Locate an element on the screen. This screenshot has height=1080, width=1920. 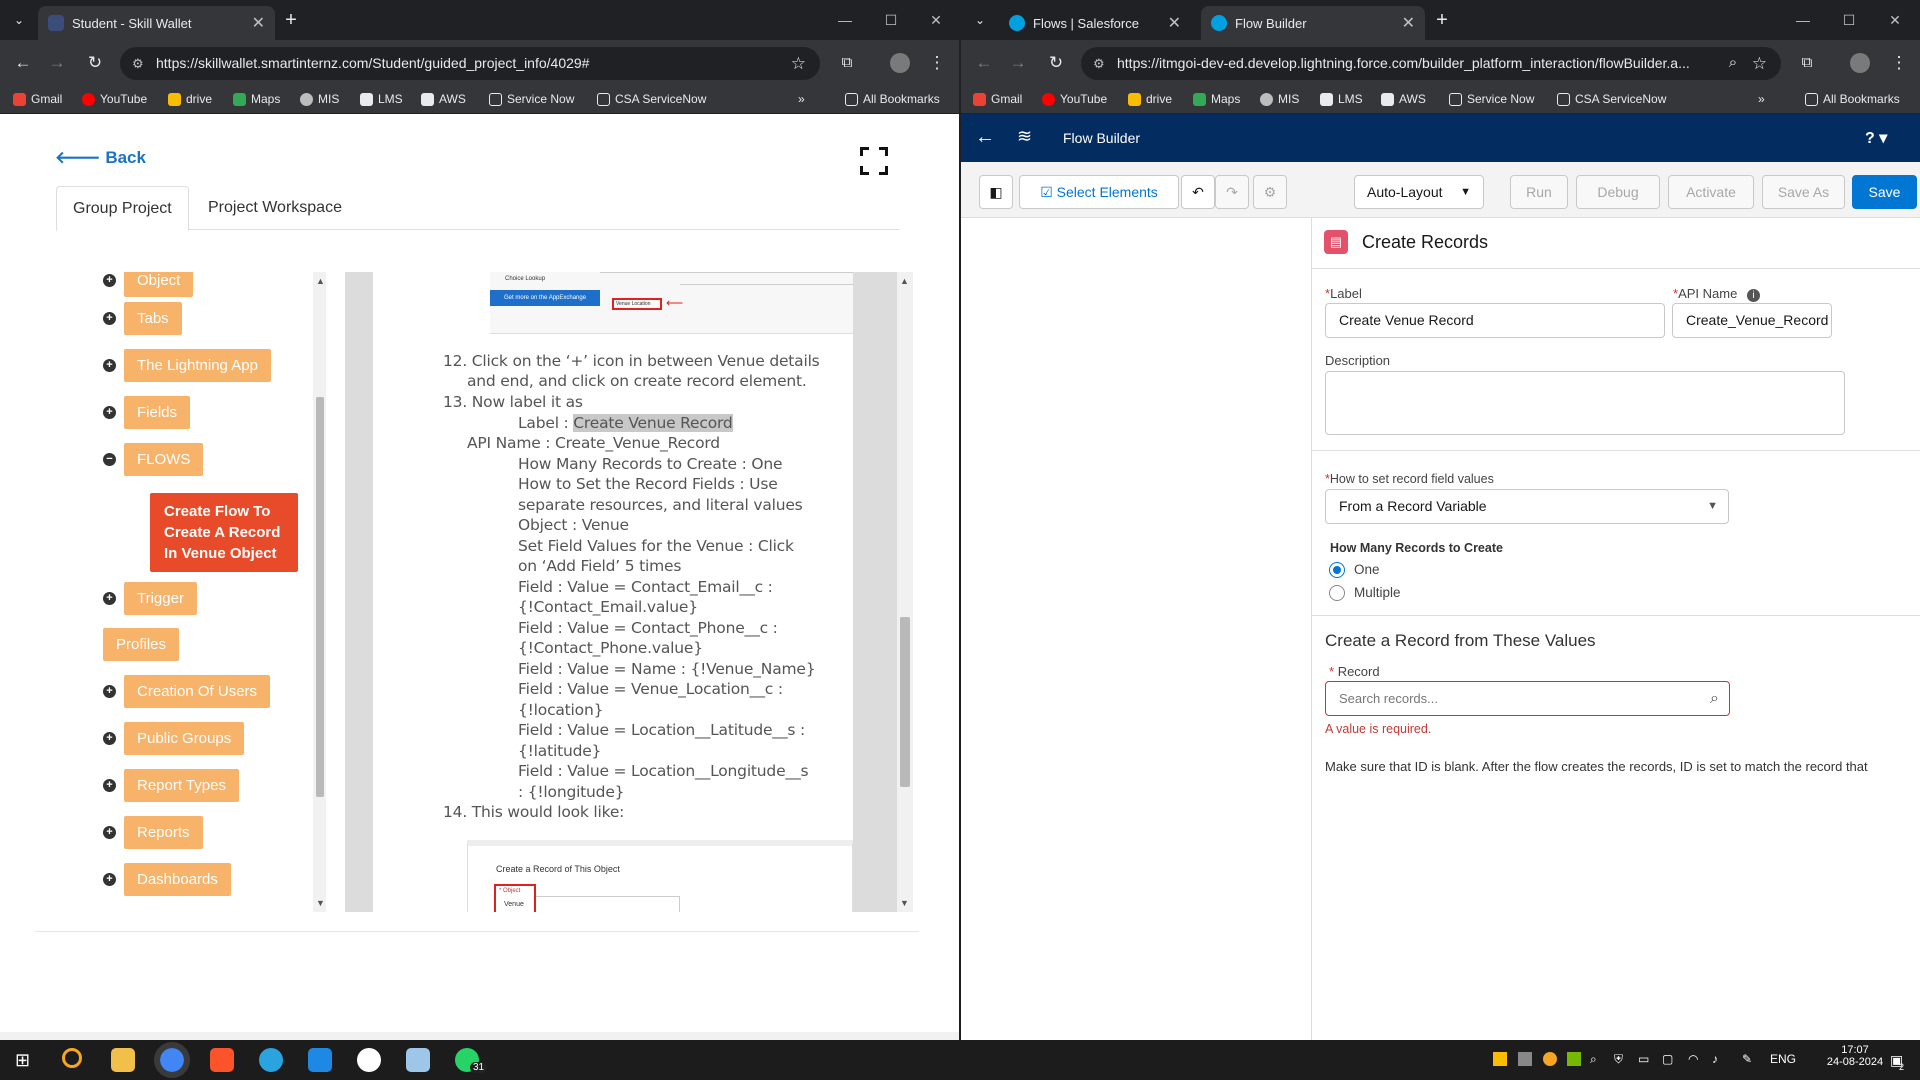
vscode-icon is located at coordinates (320, 1060).